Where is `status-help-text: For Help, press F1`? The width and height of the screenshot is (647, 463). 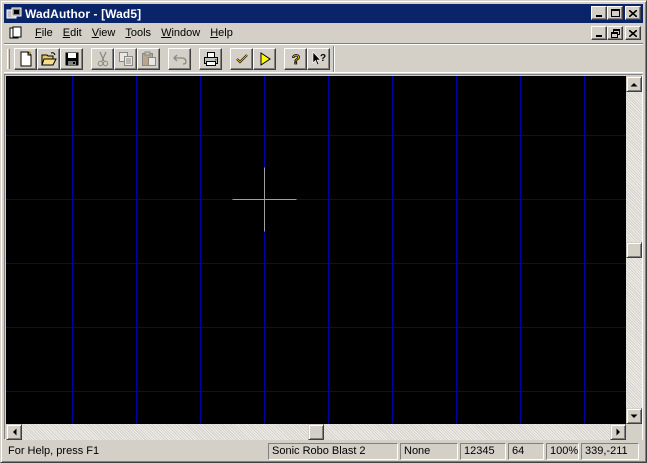
status-help-text: For Help, press F1 is located at coordinates (54, 450).